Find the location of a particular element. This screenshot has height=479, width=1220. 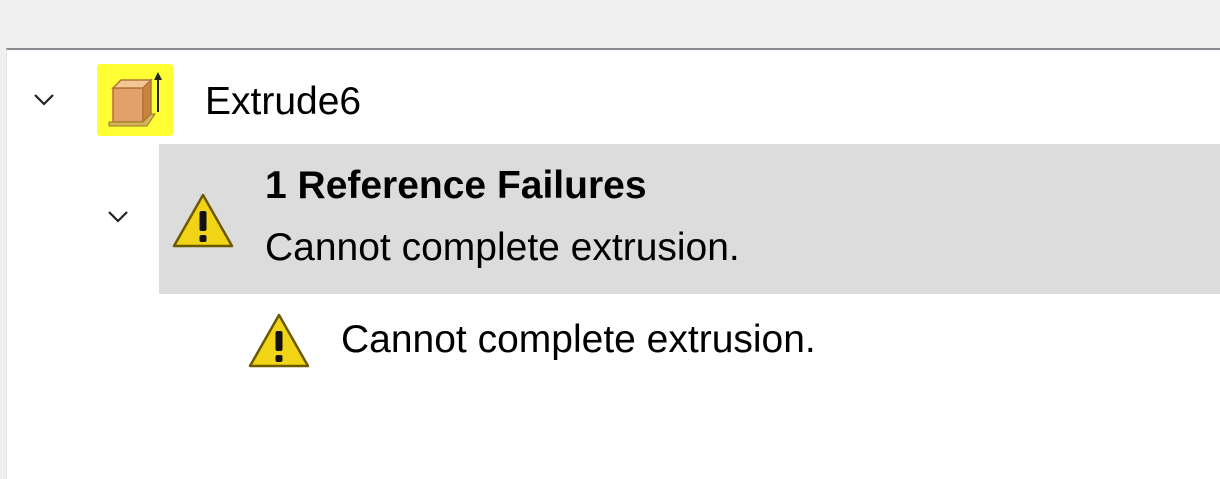

extrude-feature-icon is located at coordinates (135, 100).